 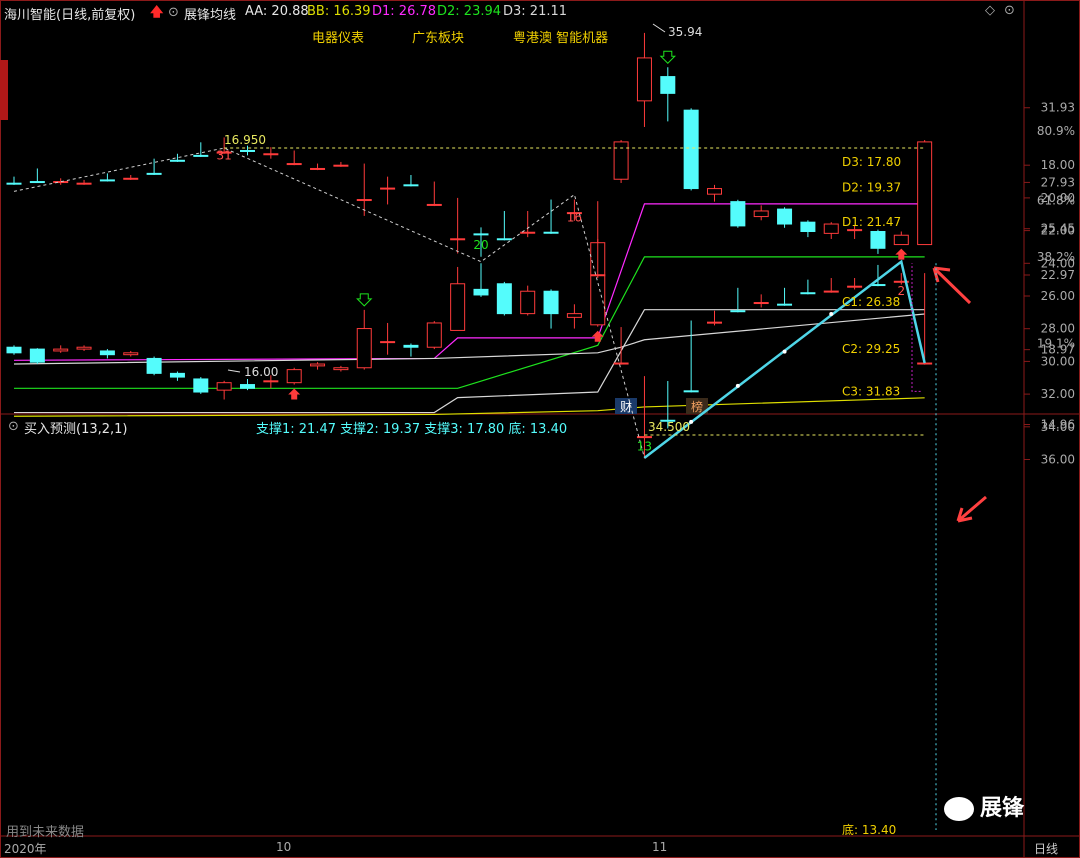 I want to click on lower-indicator-name: 买入预测(13,2,1), so click(x=76, y=427).